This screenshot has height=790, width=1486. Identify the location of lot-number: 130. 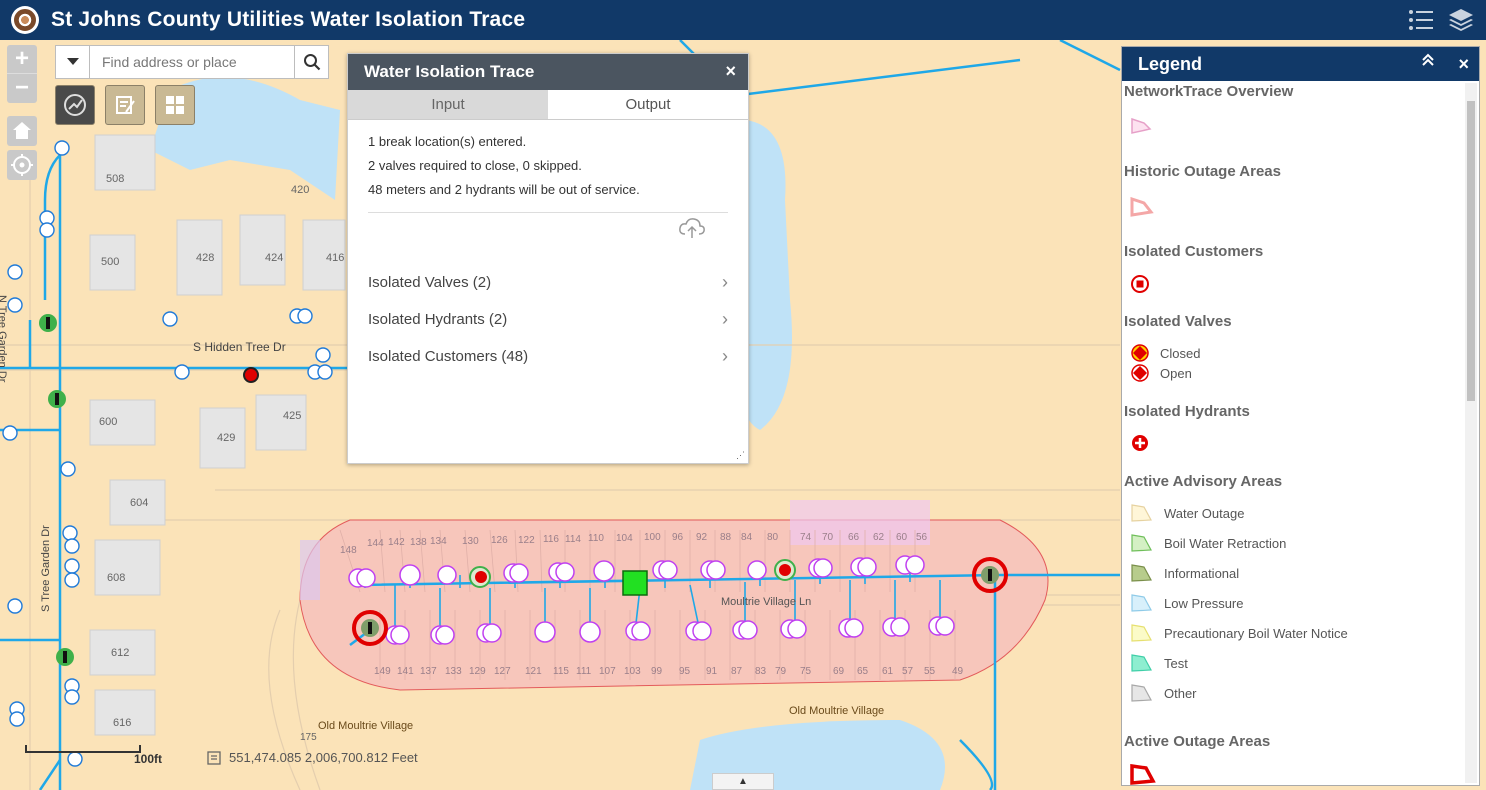
(470, 541).